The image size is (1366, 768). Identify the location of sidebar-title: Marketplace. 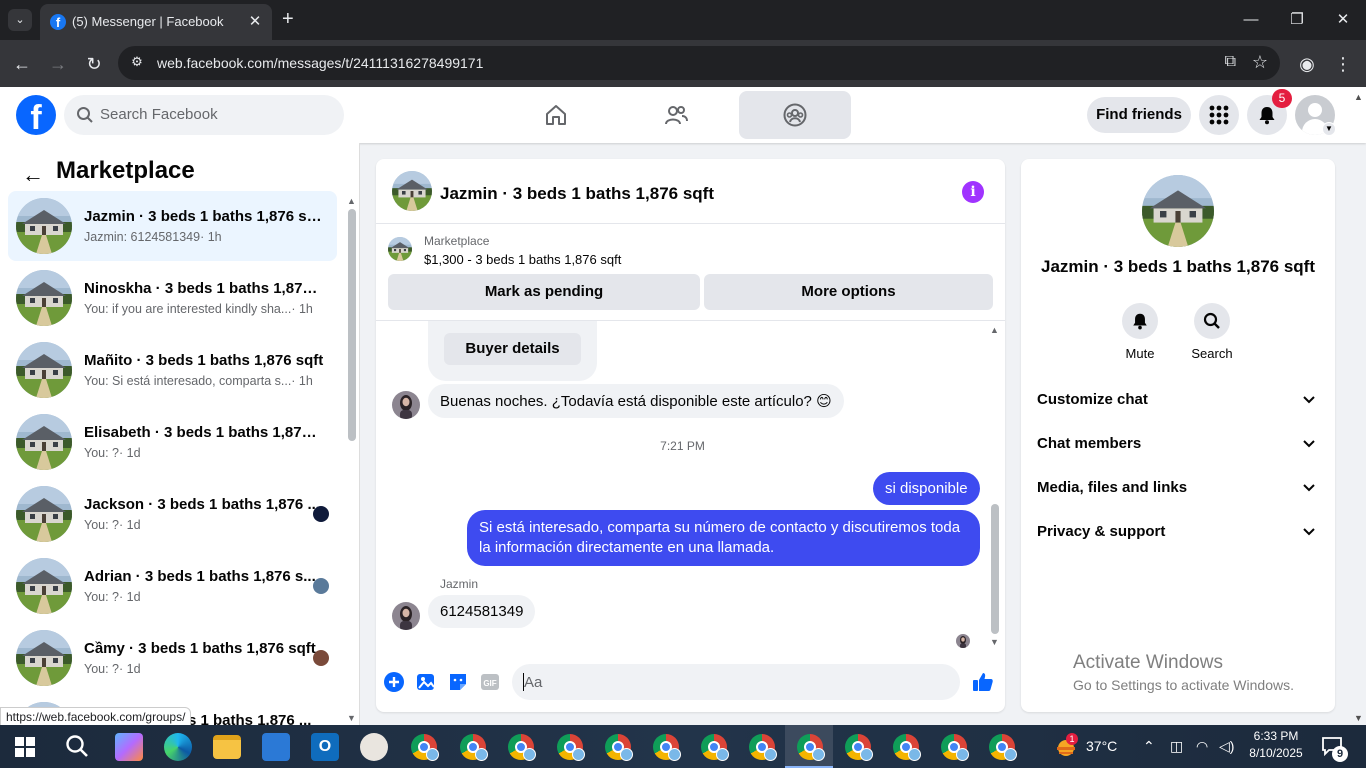
(125, 170).